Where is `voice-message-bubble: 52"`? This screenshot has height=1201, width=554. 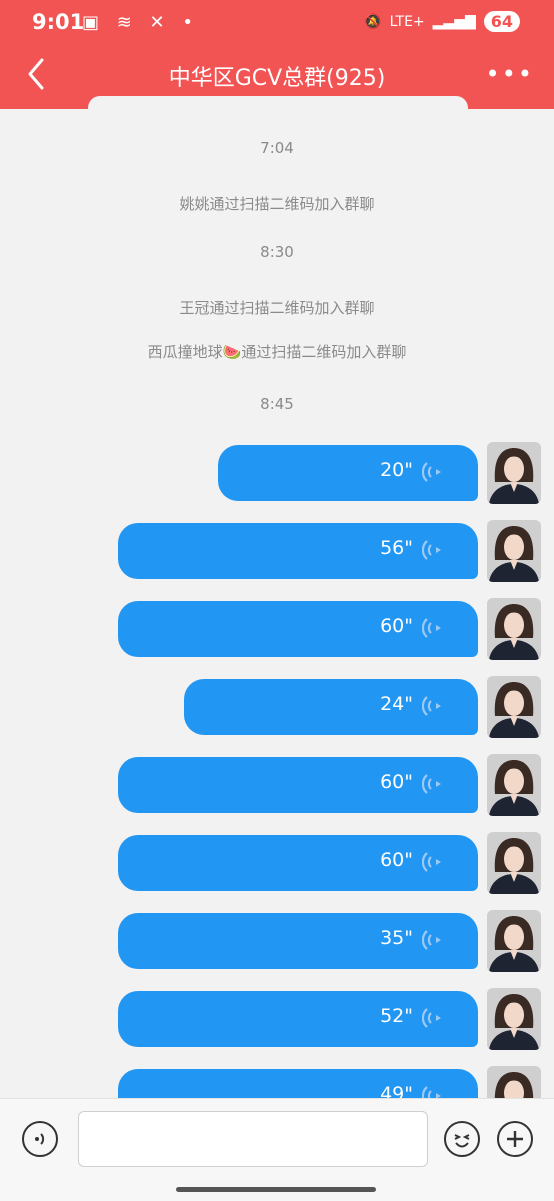 voice-message-bubble: 52" is located at coordinates (298, 1019).